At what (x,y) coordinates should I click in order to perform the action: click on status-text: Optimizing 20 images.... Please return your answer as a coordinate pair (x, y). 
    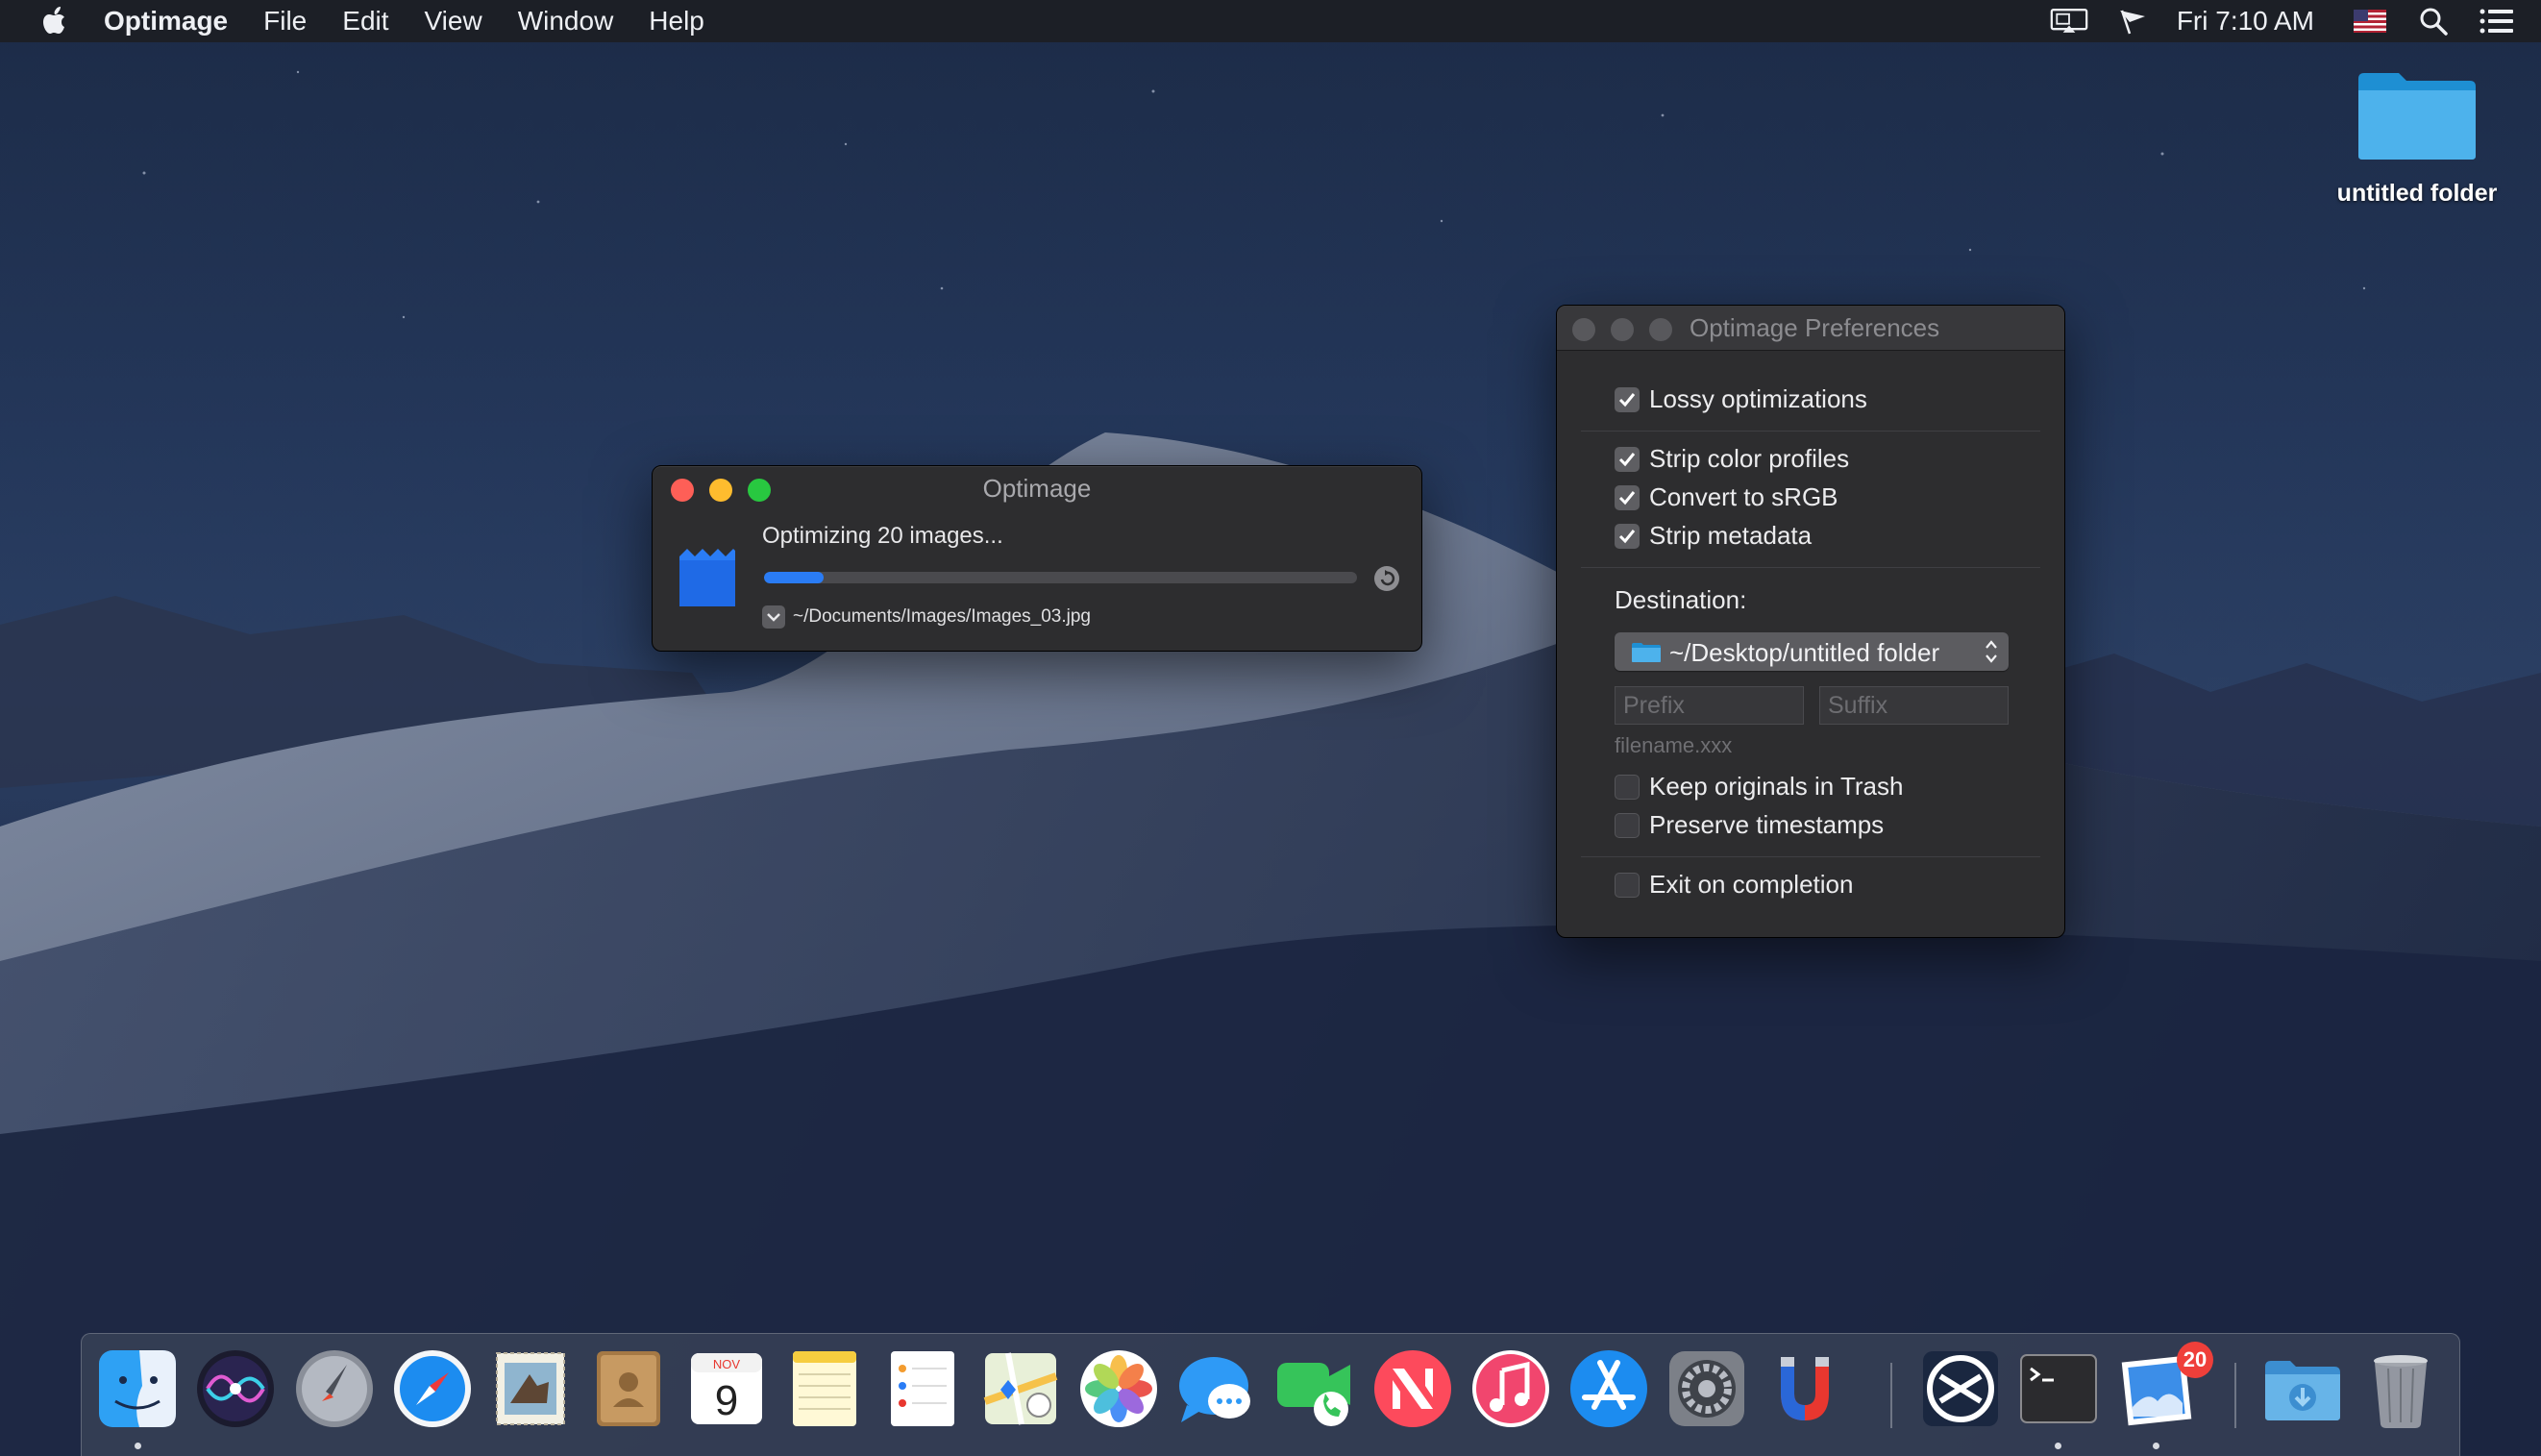
    Looking at the image, I should click on (882, 536).